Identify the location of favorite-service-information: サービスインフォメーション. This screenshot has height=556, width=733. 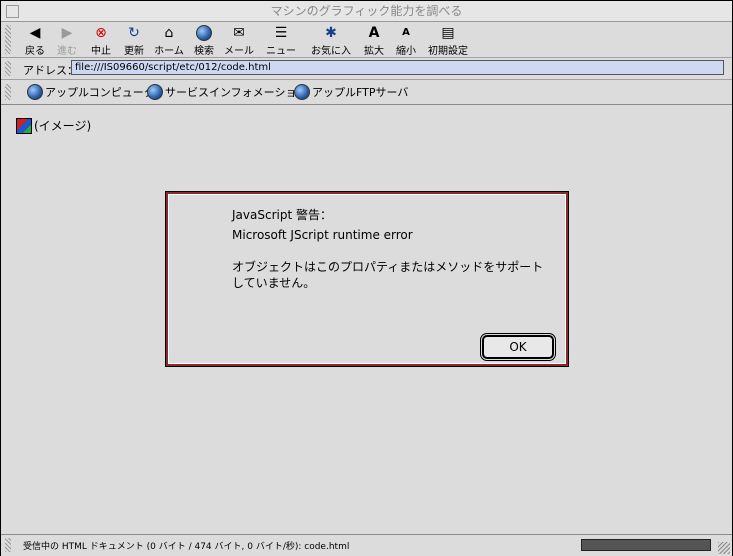
(227, 92).